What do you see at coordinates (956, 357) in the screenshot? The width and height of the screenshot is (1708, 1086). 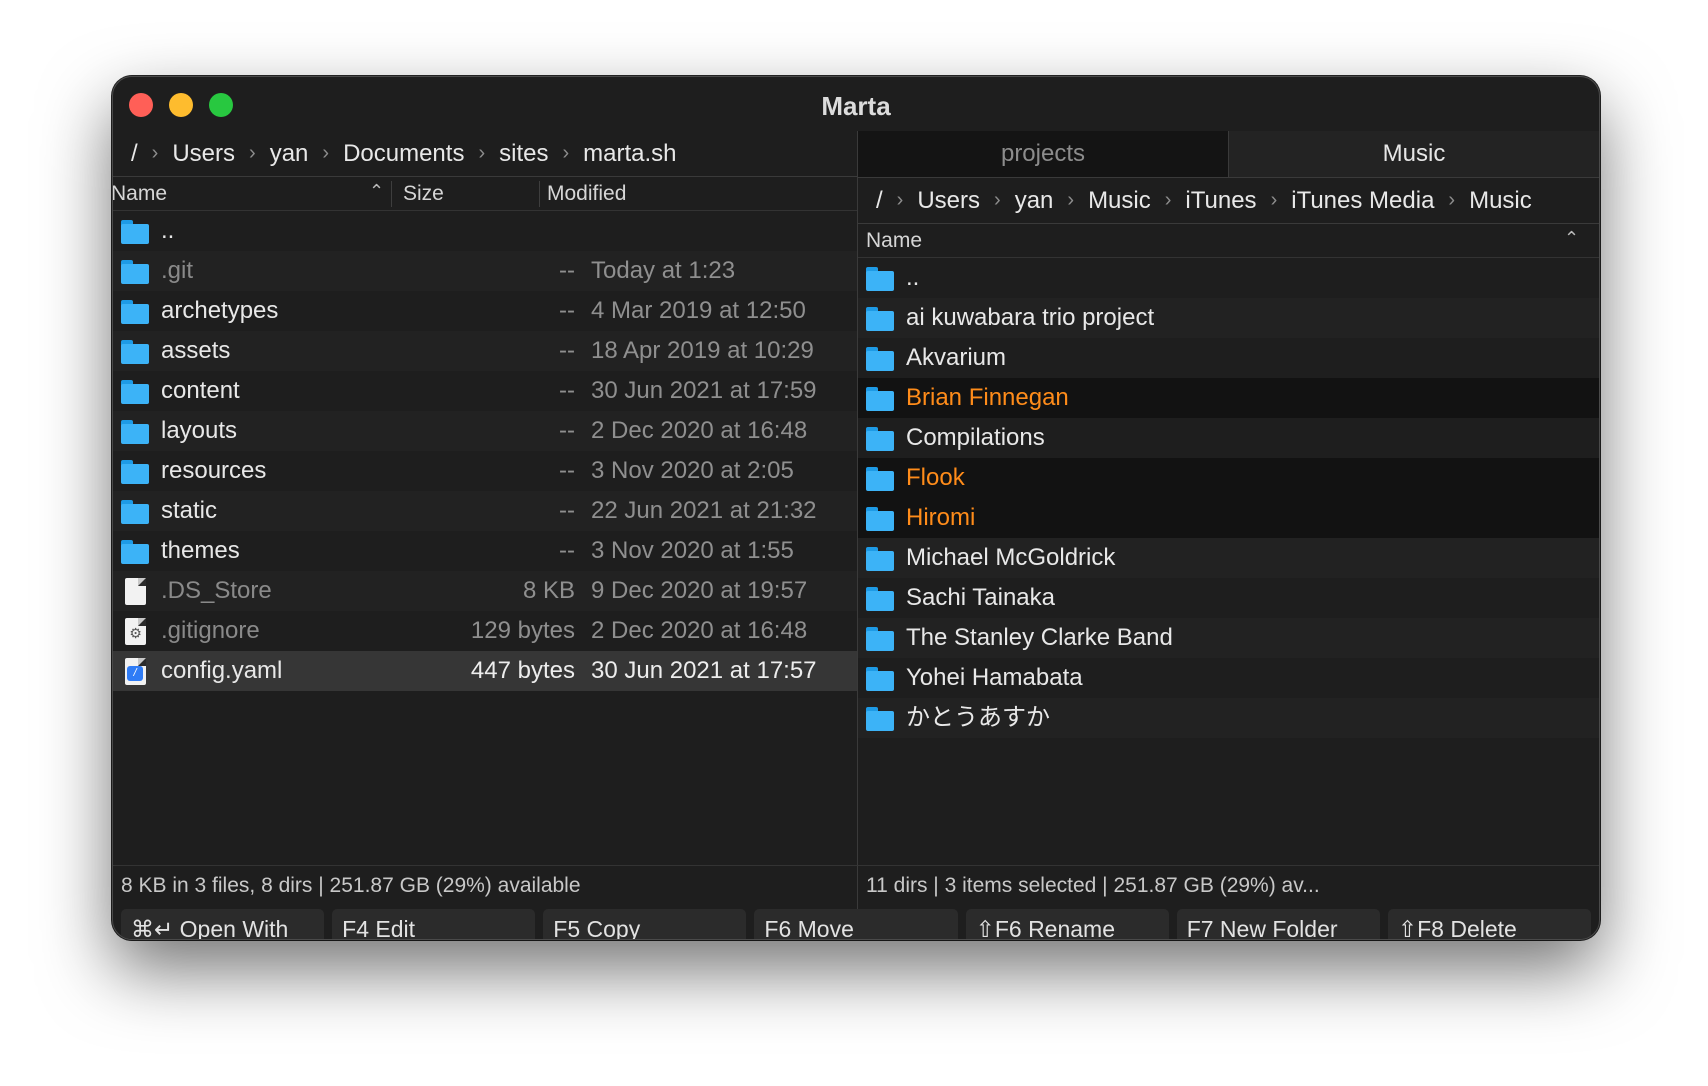 I see `folder-name: Akvarium` at bounding box center [956, 357].